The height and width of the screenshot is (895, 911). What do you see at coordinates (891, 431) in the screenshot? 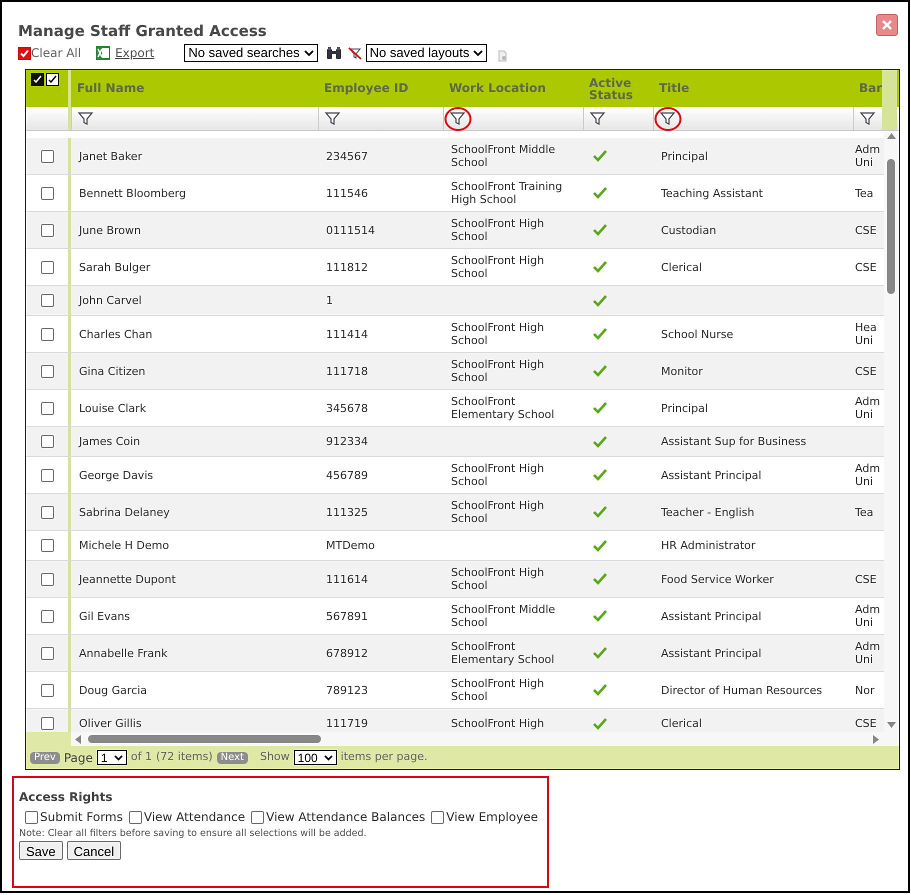
I see `vertical-scrollbar` at bounding box center [891, 431].